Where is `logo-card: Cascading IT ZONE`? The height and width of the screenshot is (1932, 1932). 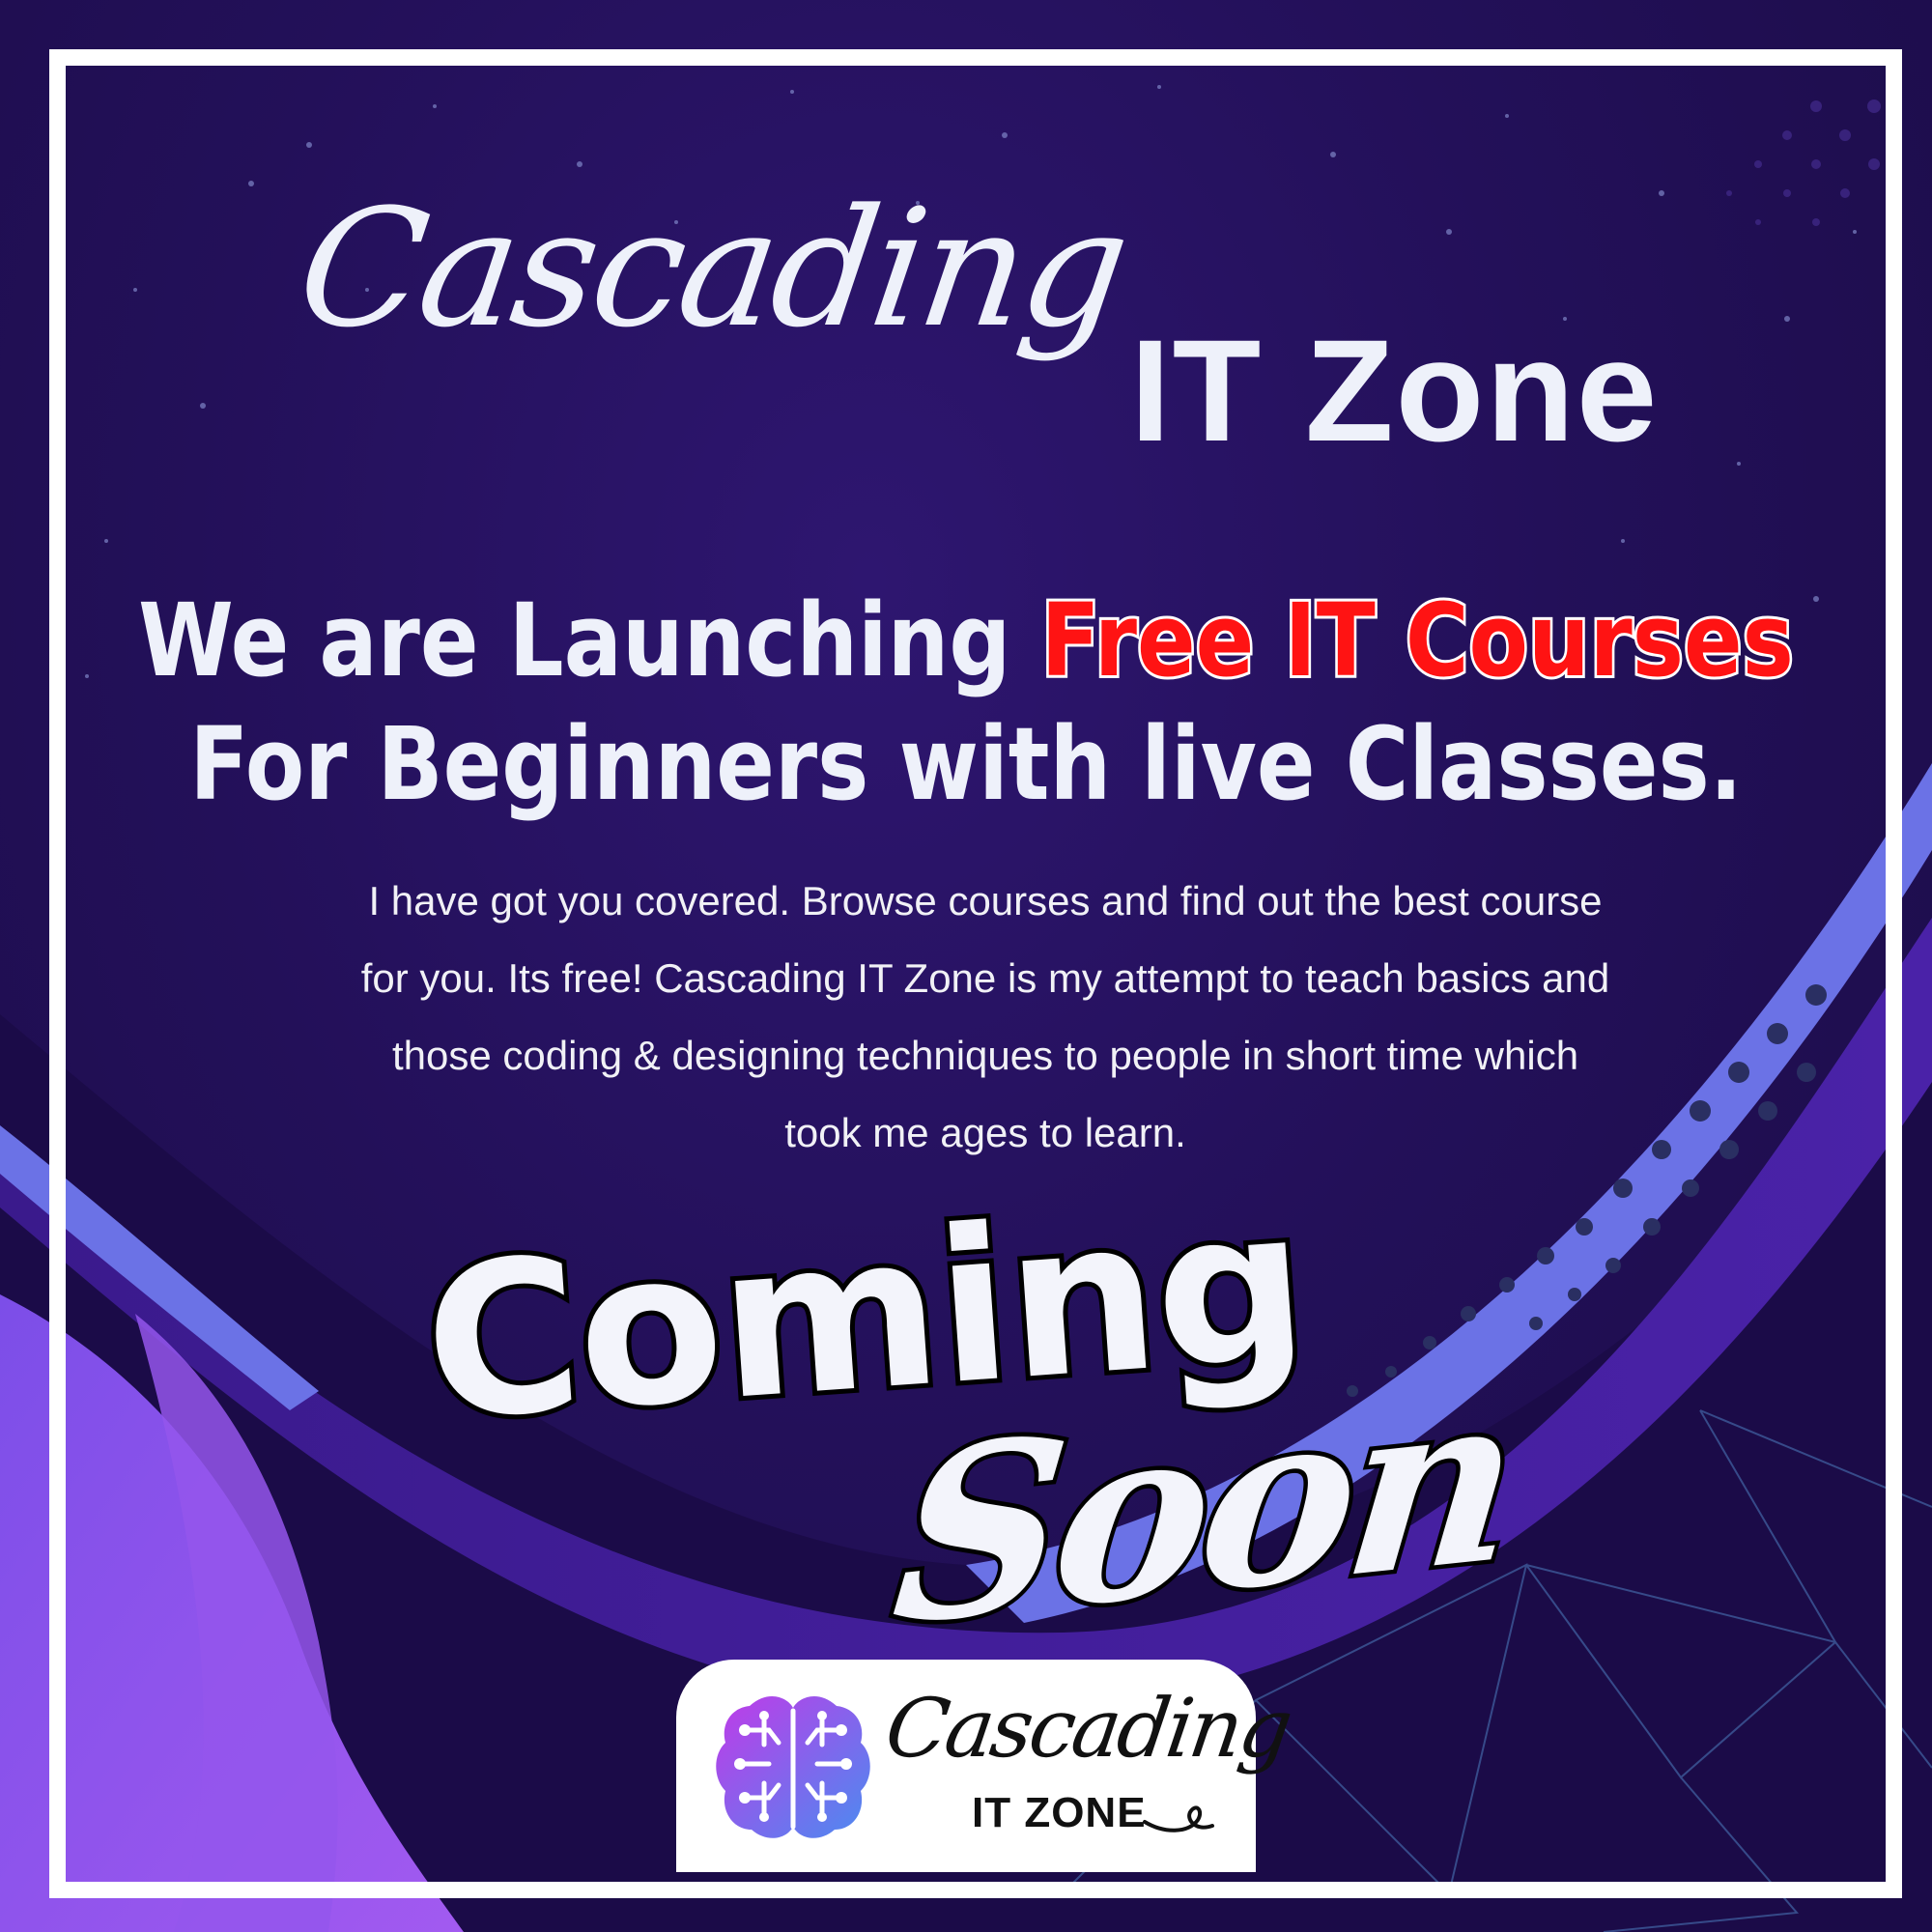
logo-card: Cascading IT ZONE is located at coordinates (985, 1766).